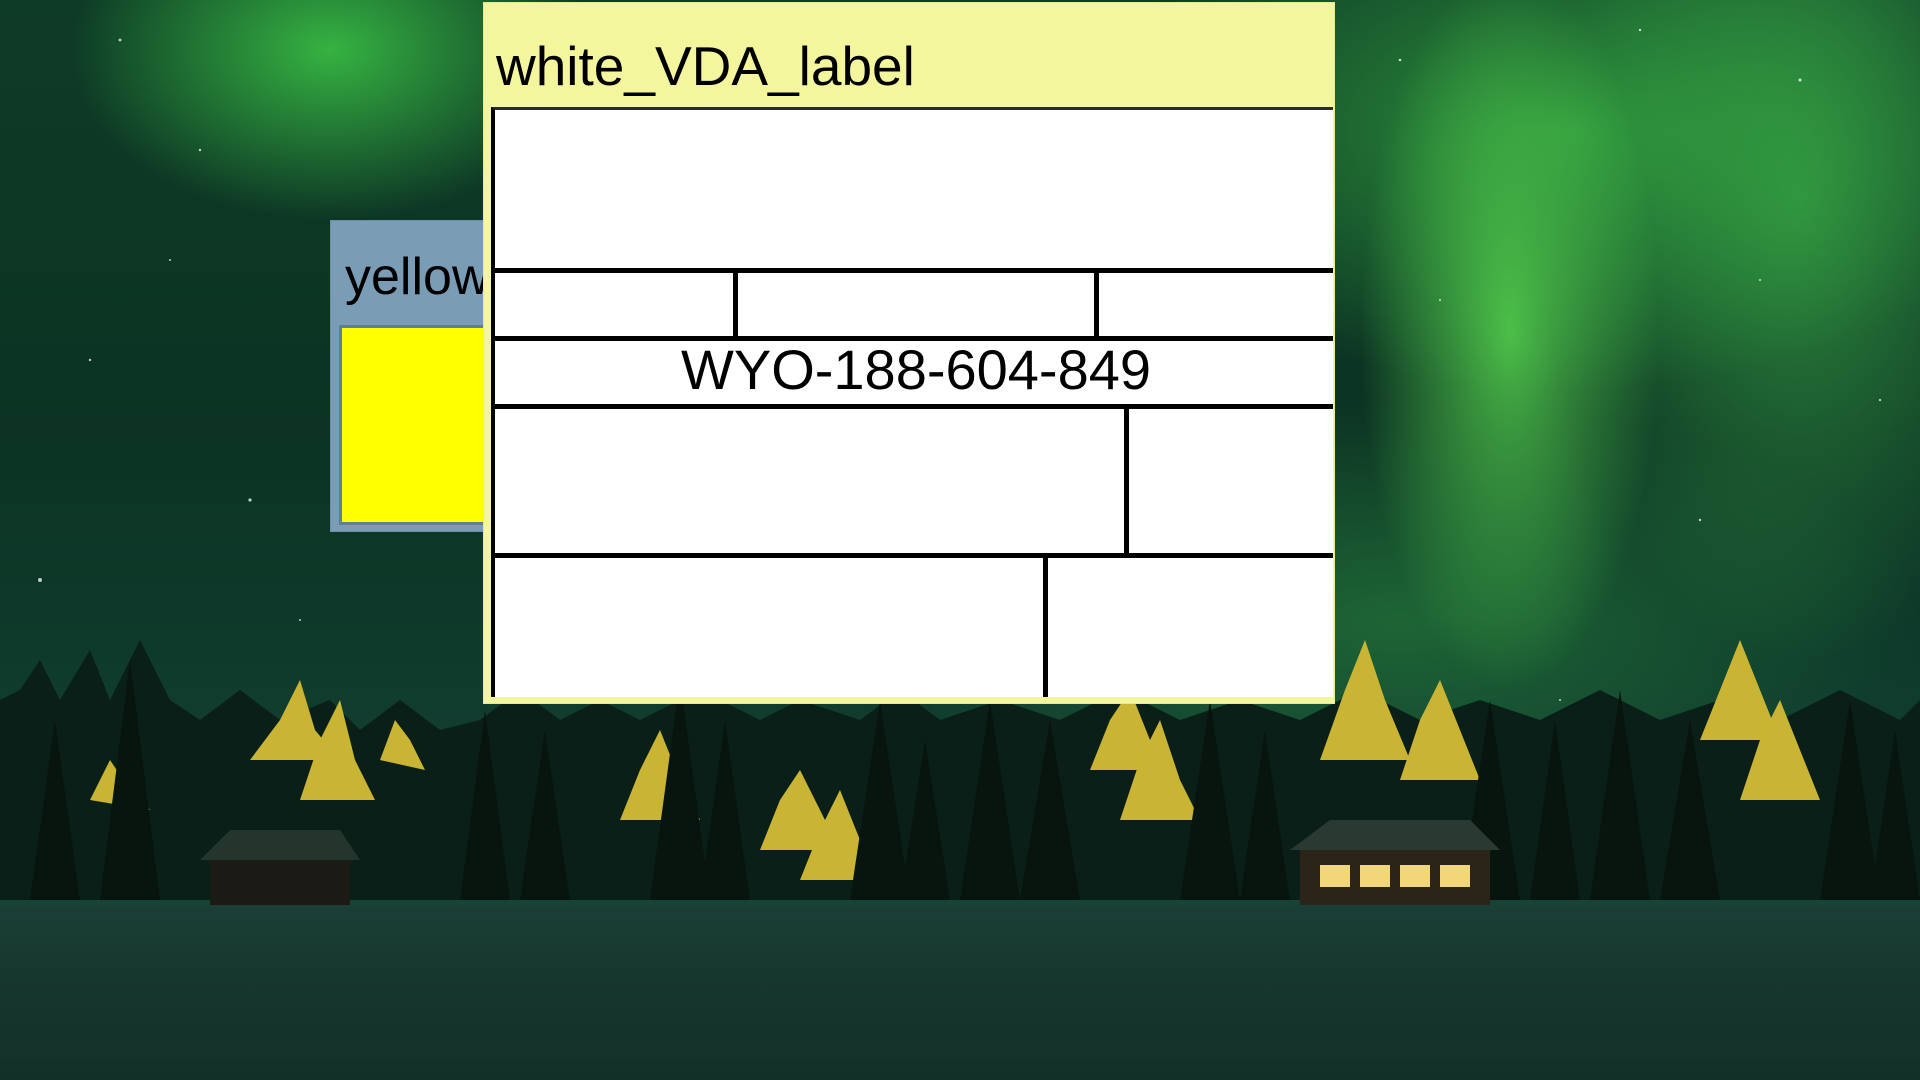  Describe the element at coordinates (417, 277) in the screenshot. I see `window-title: yellow` at that location.